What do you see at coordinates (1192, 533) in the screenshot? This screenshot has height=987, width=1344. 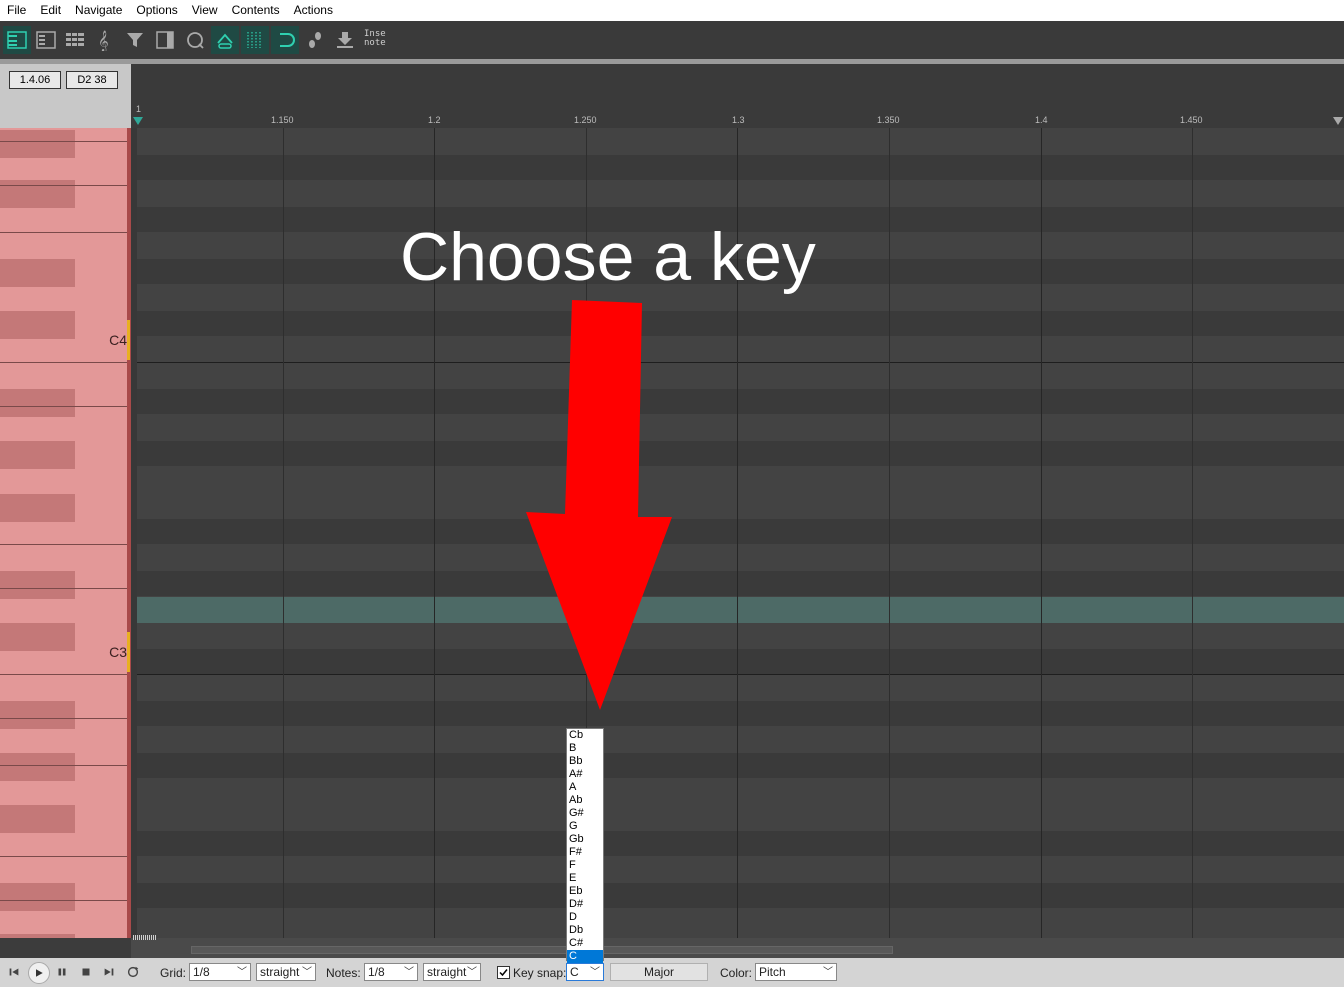 I see `grid-line` at bounding box center [1192, 533].